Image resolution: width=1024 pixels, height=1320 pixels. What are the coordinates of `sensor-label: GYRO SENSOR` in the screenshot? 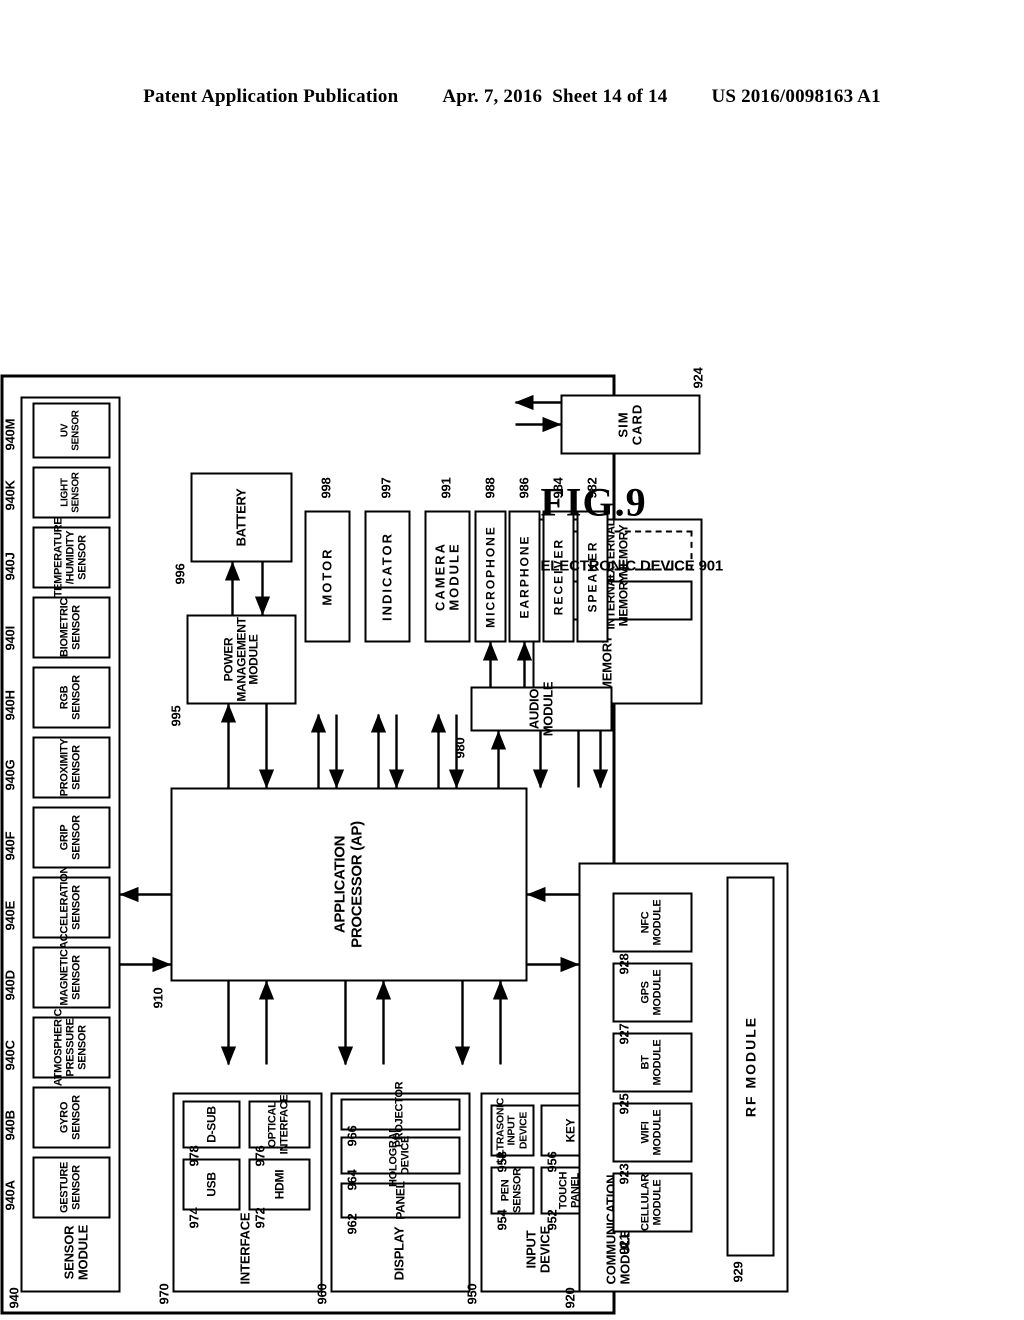 It's located at (70, 1117).